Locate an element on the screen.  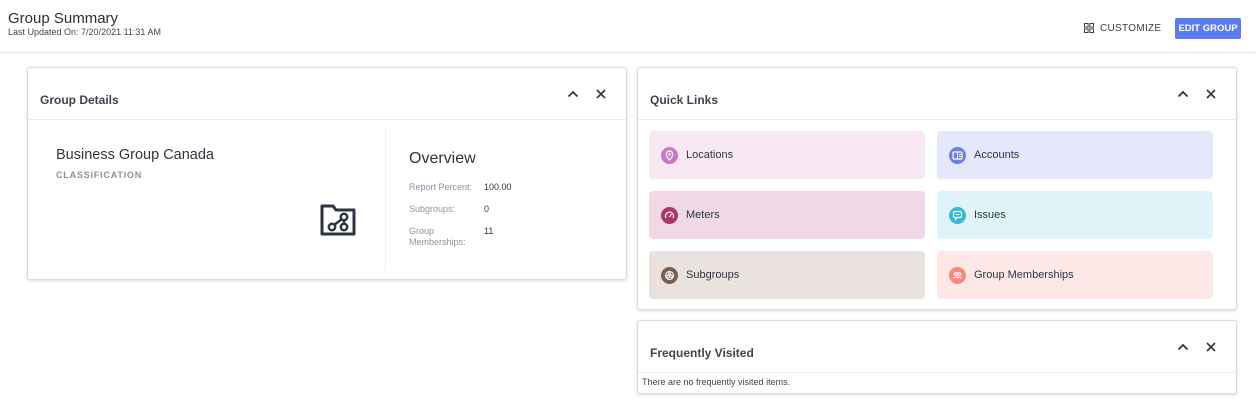
subgroups-label: Subgroups: is located at coordinates (432, 209).